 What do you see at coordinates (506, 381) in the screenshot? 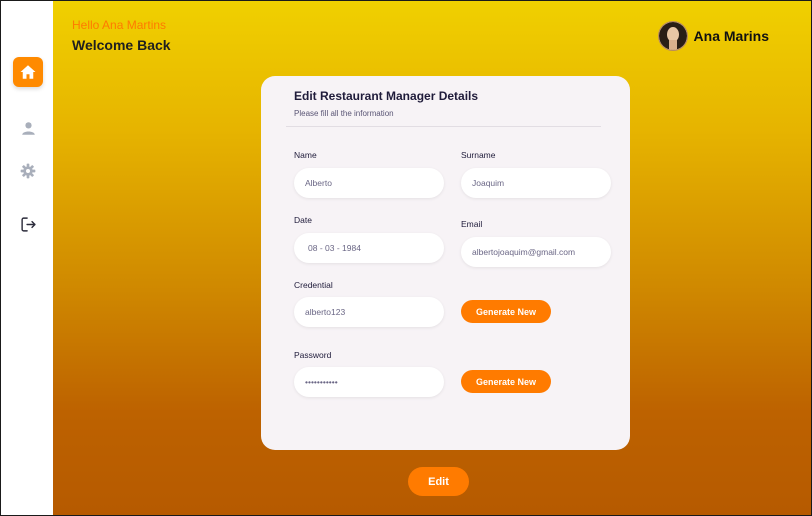
I see `generate-password-button: Generate New` at bounding box center [506, 381].